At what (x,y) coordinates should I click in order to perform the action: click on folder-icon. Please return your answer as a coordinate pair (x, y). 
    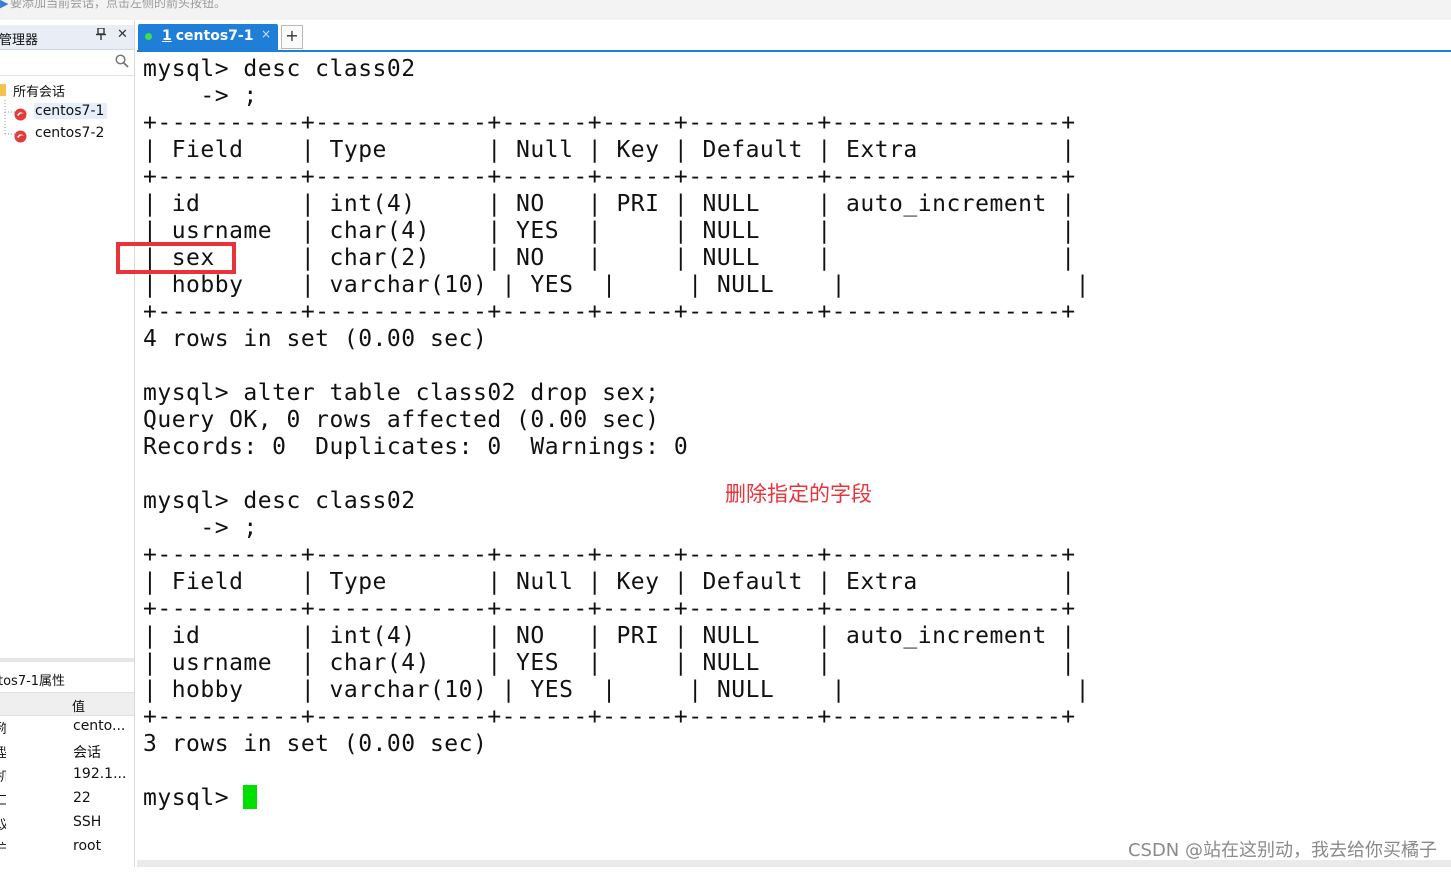
    Looking at the image, I should click on (3, 90).